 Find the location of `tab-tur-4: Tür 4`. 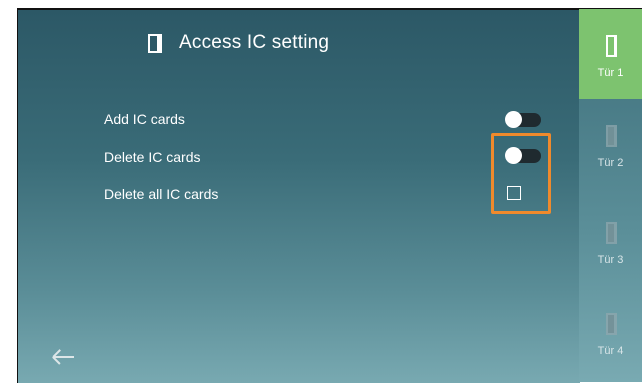

tab-tur-4: Tür 4 is located at coordinates (610, 332).